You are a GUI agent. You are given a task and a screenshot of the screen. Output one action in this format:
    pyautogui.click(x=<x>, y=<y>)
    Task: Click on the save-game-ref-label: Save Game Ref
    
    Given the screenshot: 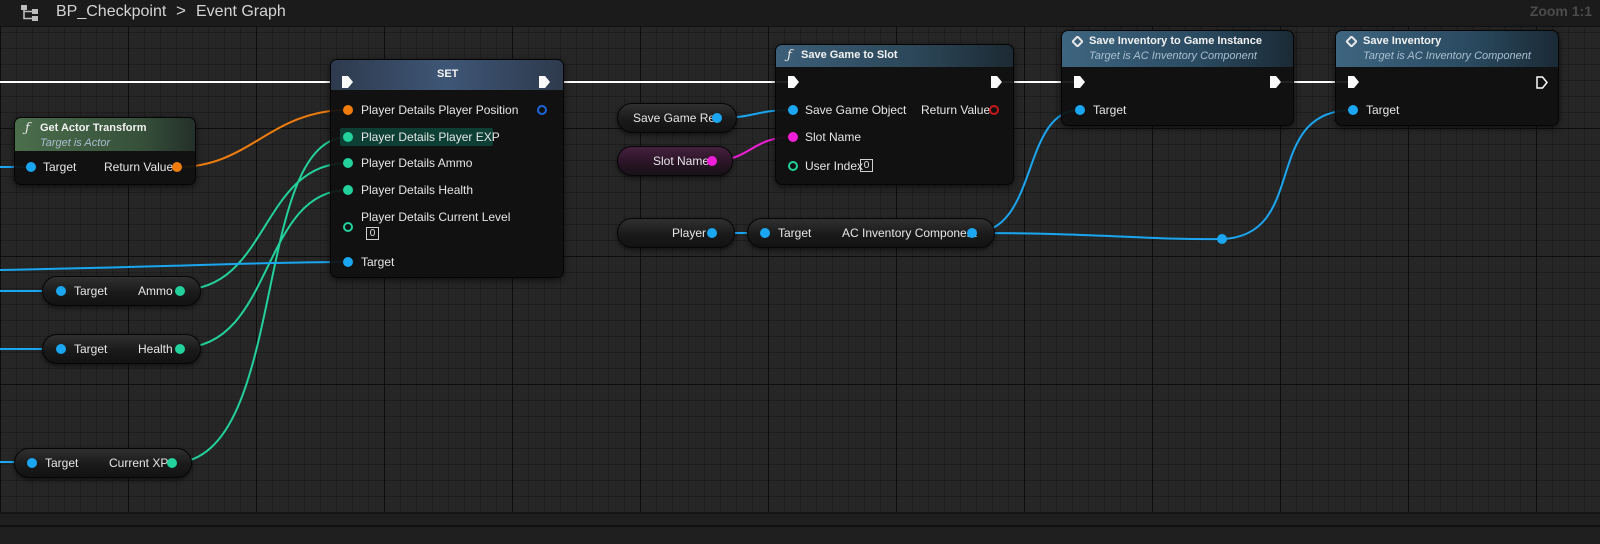 What is the action you would take?
    pyautogui.click(x=676, y=118)
    